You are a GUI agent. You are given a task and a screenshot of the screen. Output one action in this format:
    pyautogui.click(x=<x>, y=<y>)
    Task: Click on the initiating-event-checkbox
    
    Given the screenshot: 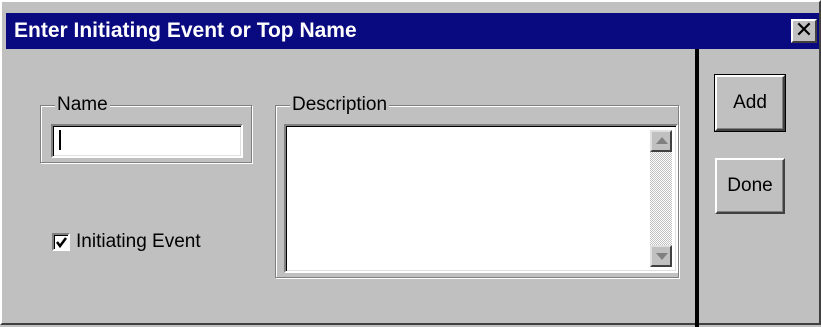 What is the action you would take?
    pyautogui.click(x=61, y=242)
    